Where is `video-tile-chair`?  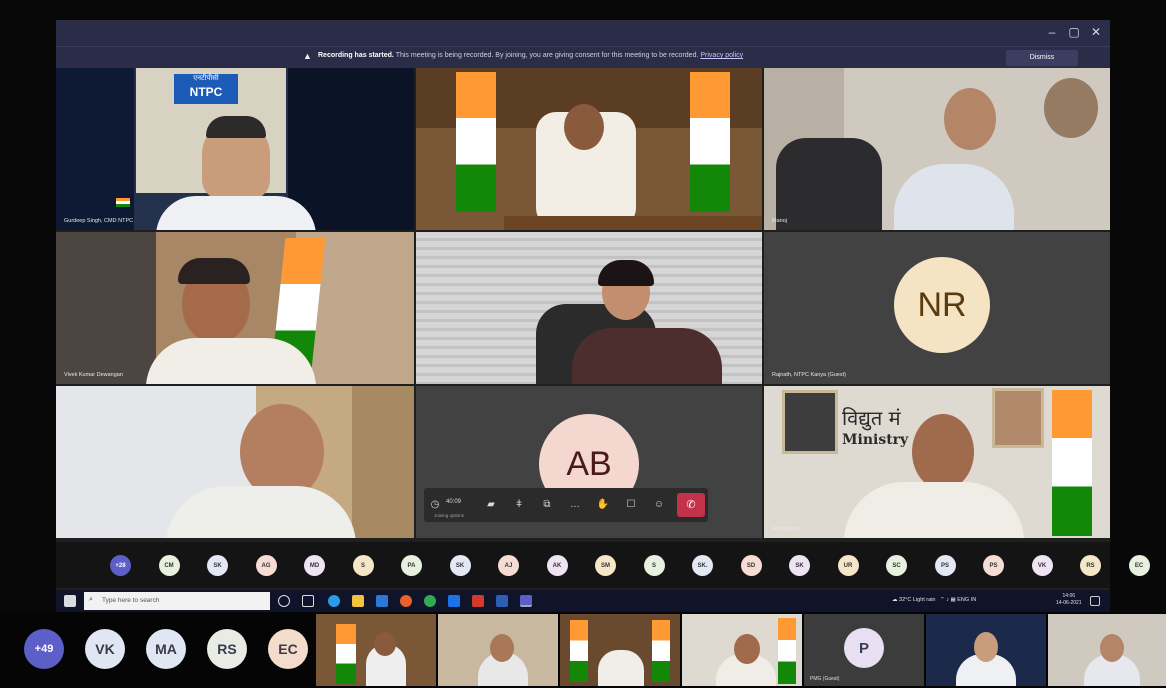
video-tile-chair is located at coordinates (589, 149).